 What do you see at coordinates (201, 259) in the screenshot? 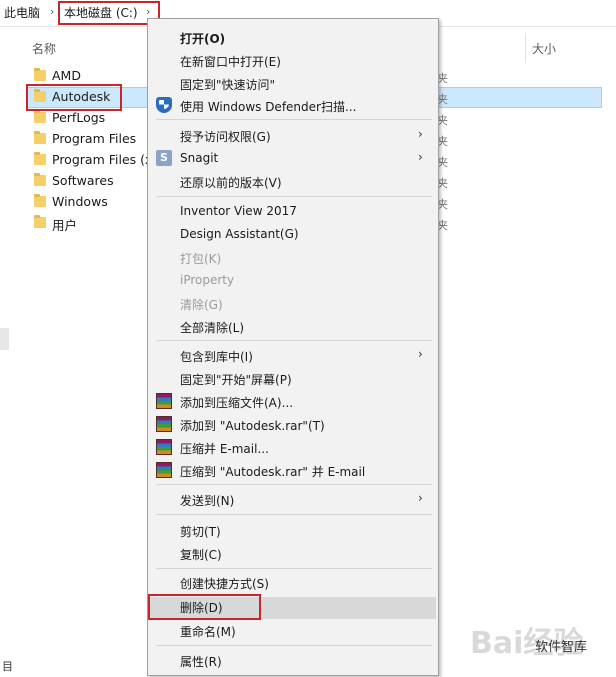
I see `menu-item-pack: 打包(K)` at bounding box center [201, 259].